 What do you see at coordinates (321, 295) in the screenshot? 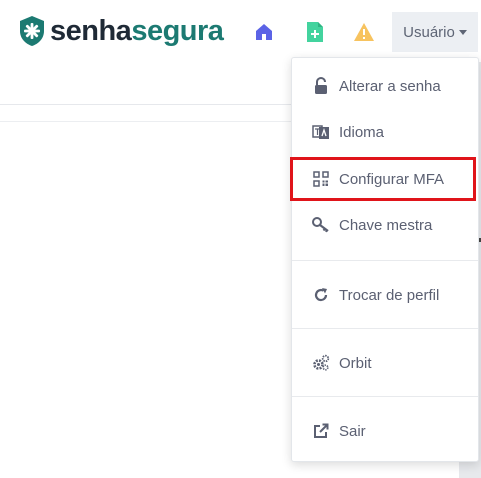
I see `refresh-icon` at bounding box center [321, 295].